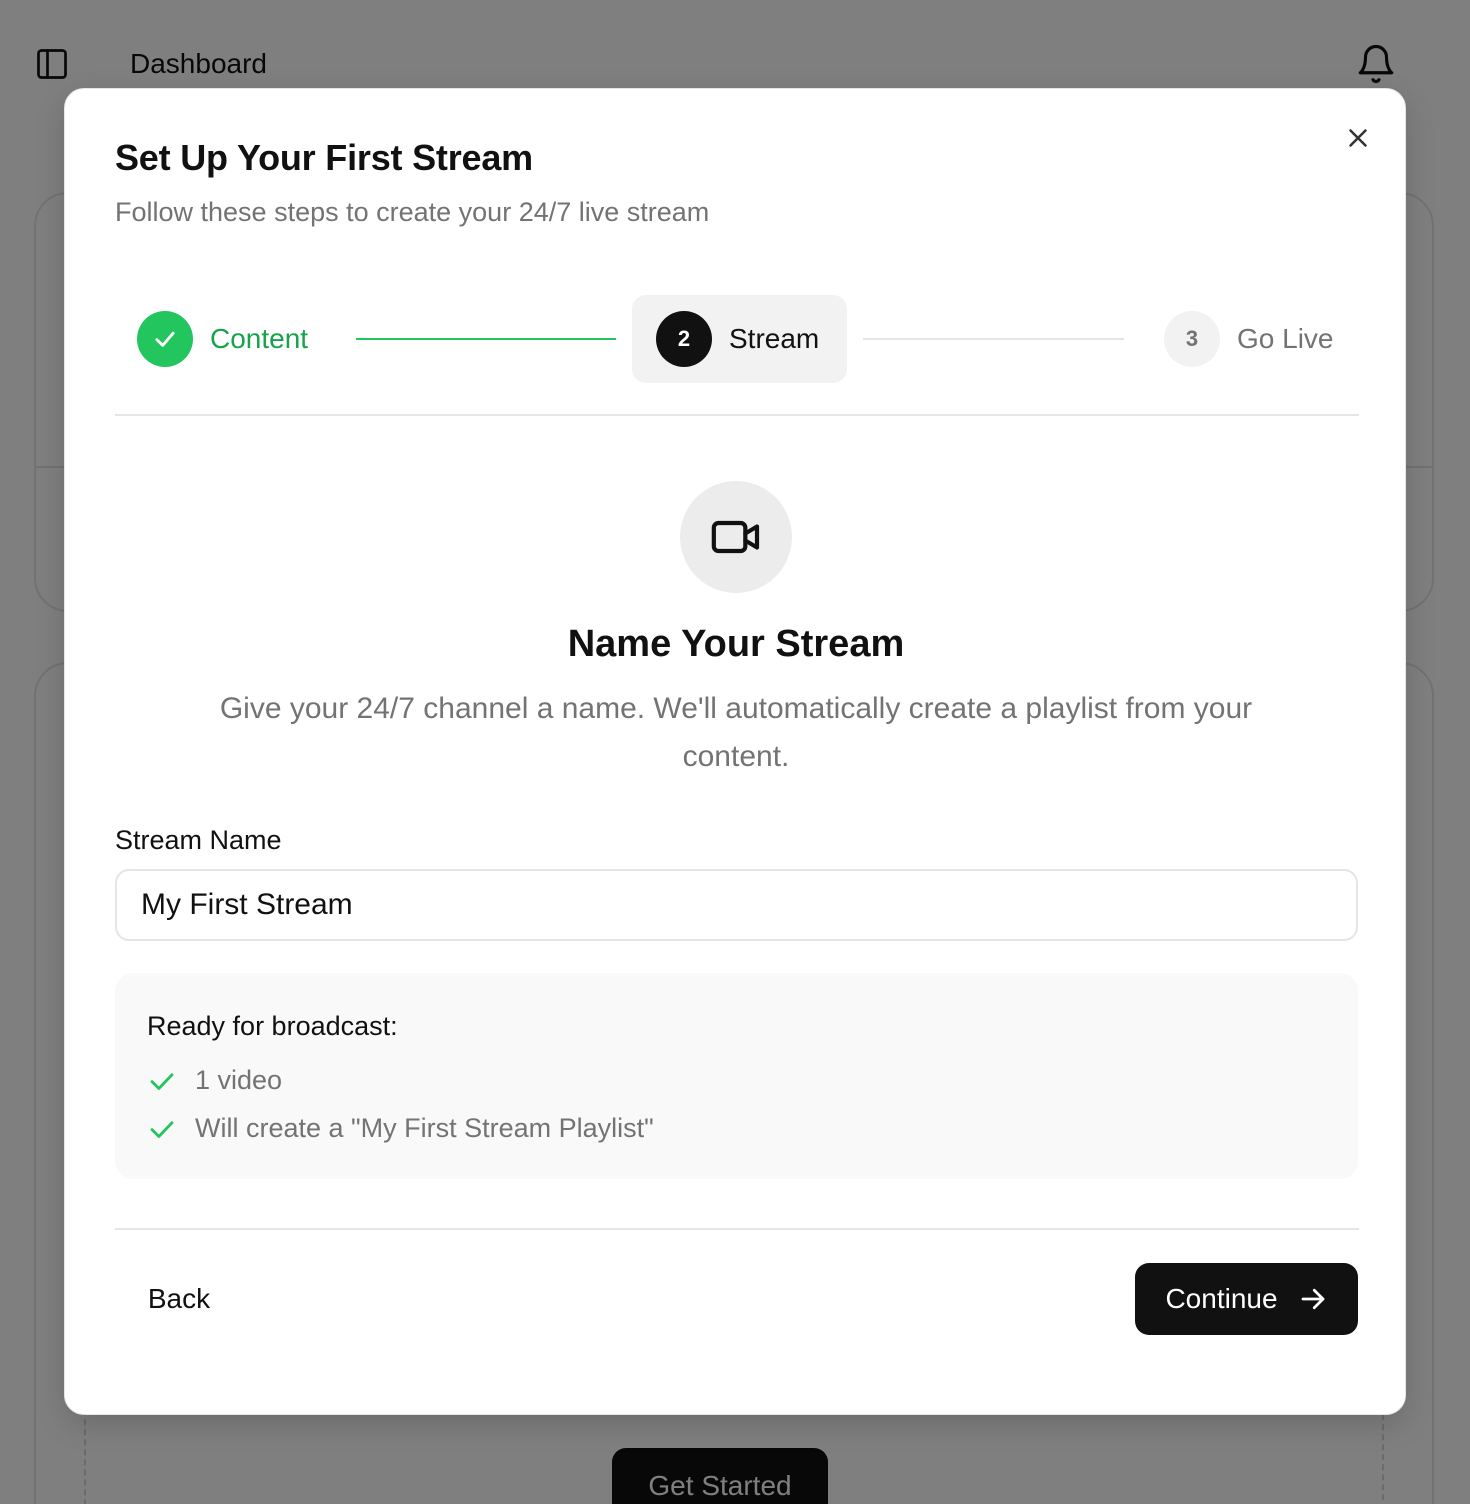  Describe the element at coordinates (239, 1080) in the screenshot. I see `list-item-text: 1 video` at that location.